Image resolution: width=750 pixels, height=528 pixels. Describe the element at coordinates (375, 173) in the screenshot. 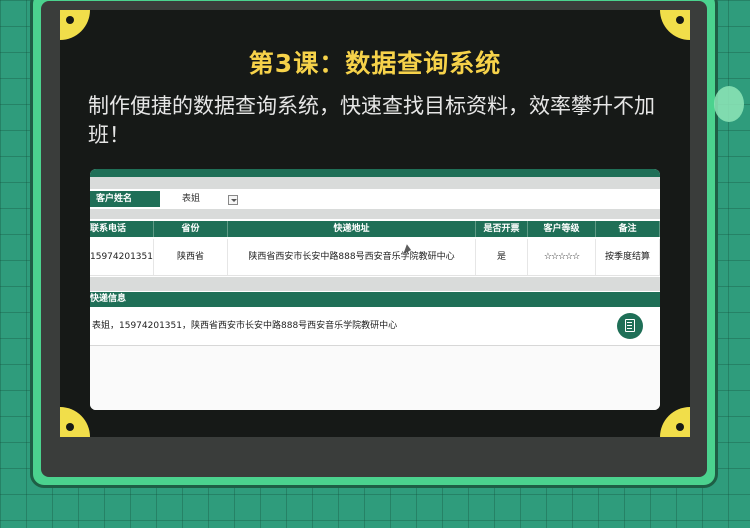

I see `sheet-top-bar` at that location.